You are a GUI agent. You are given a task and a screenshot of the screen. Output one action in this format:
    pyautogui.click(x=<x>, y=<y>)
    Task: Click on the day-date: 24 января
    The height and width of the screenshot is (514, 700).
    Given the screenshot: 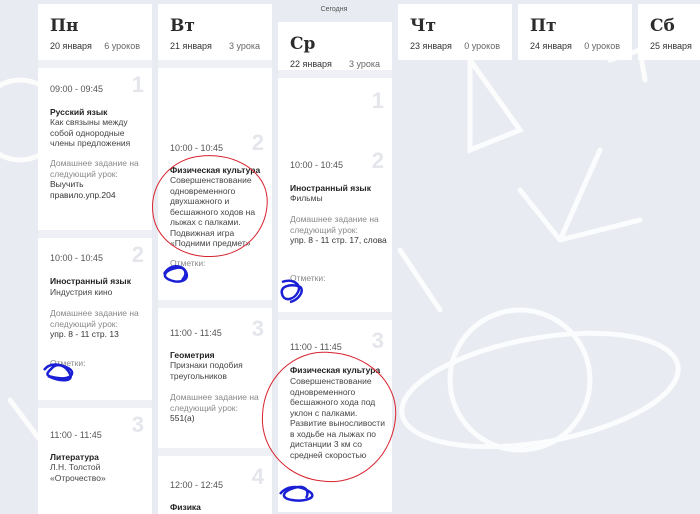 What is the action you would take?
    pyautogui.click(x=551, y=46)
    